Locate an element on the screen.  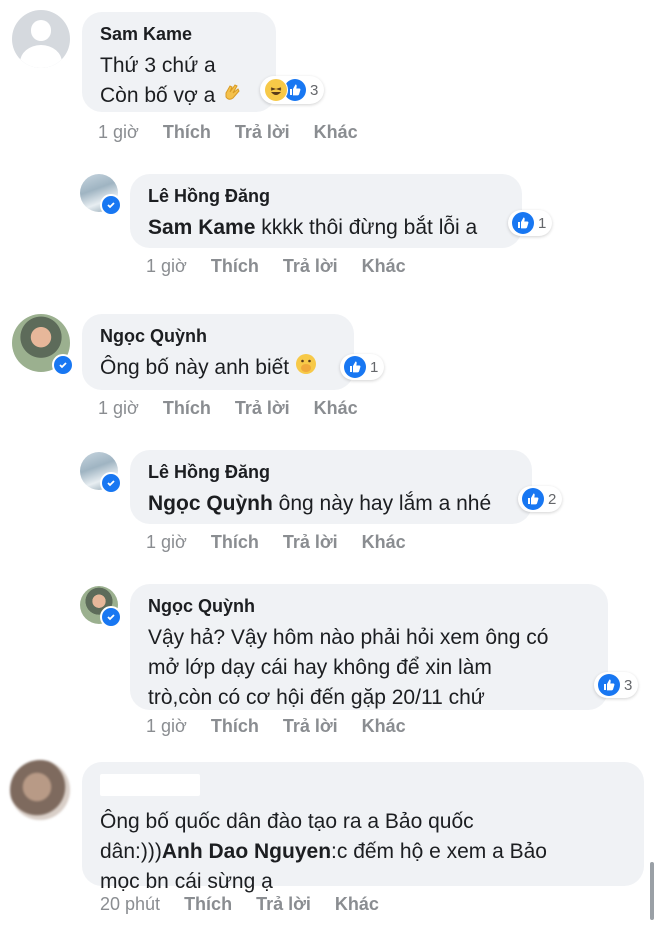
scrollbar is located at coordinates (652, 891).